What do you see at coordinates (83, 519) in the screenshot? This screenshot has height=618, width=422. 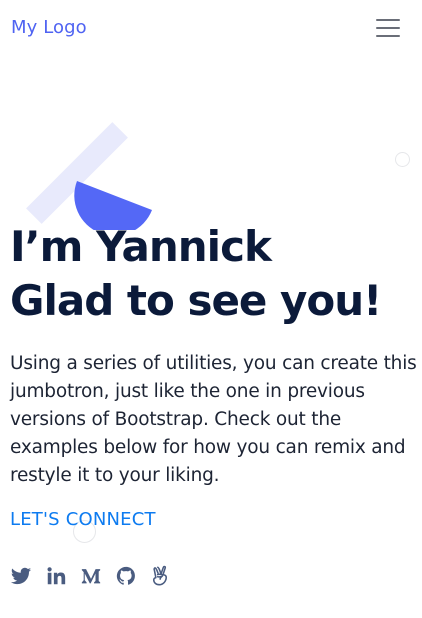 I see `lets-connect-link: LET'S CONNECT` at bounding box center [83, 519].